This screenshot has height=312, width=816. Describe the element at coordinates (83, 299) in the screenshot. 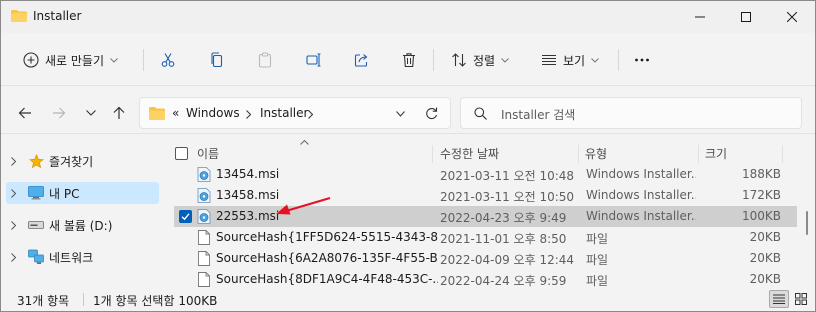

I see `status-divider` at that location.